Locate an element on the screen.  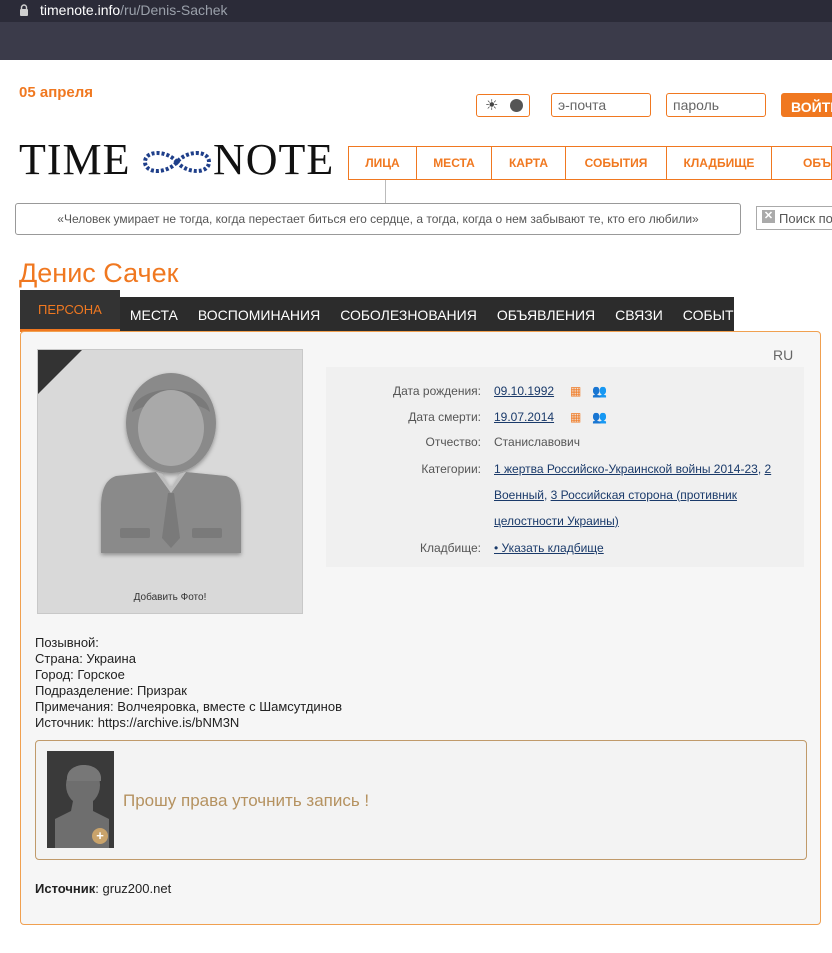
request-rights-box: + Прошу права уточнить запись ! is located at coordinates (421, 800).